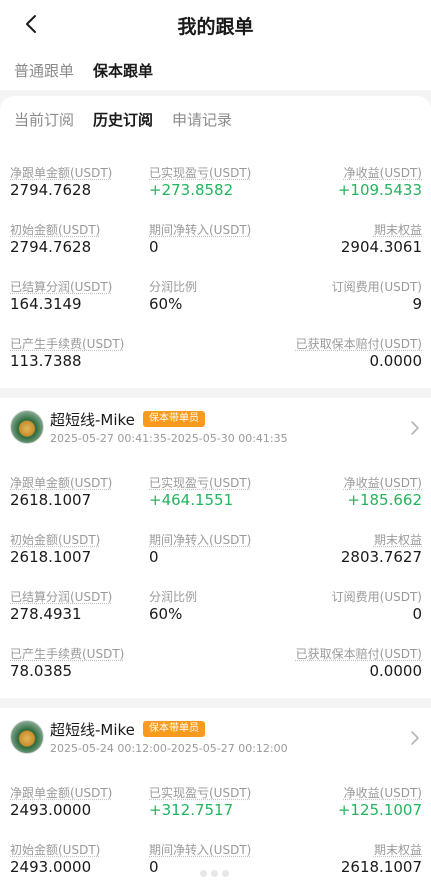  What do you see at coordinates (51, 500) in the screenshot?
I see `net-copy-amount-value: 2618.1007` at bounding box center [51, 500].